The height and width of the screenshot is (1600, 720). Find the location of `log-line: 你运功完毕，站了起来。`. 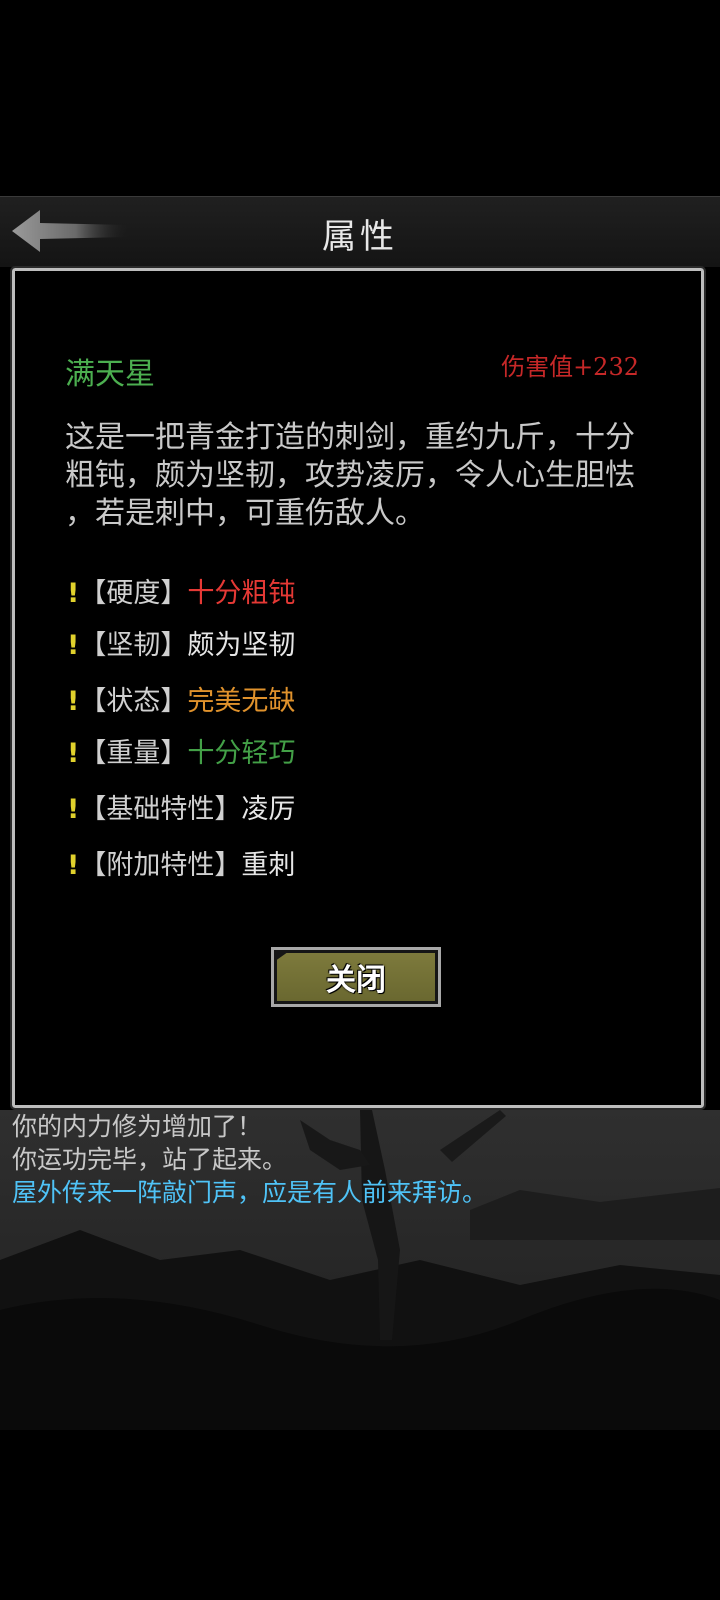

log-line: 你运功完毕，站了起来。 is located at coordinates (150, 1159).